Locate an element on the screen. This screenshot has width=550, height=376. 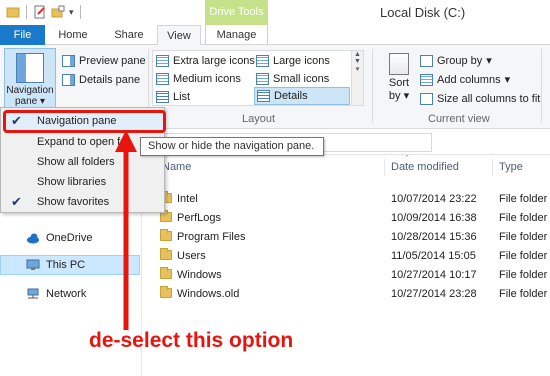
menu-item-label: Expand to open fo is located at coordinates (82, 142).